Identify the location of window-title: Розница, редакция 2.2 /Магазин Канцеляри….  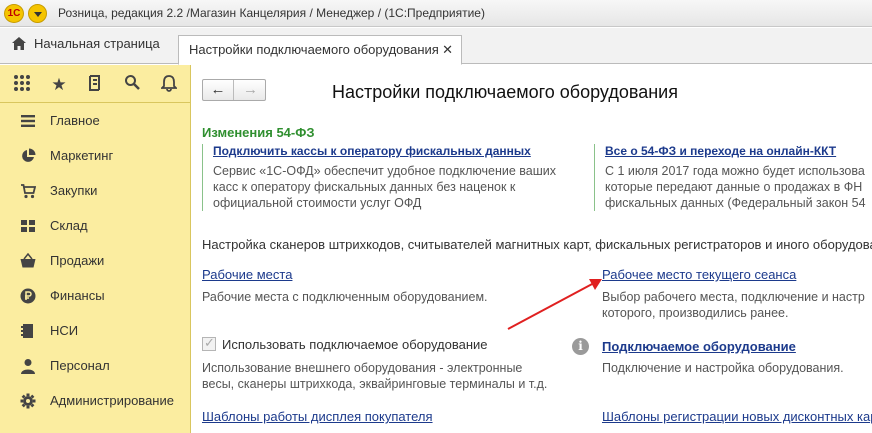
(271, 13).